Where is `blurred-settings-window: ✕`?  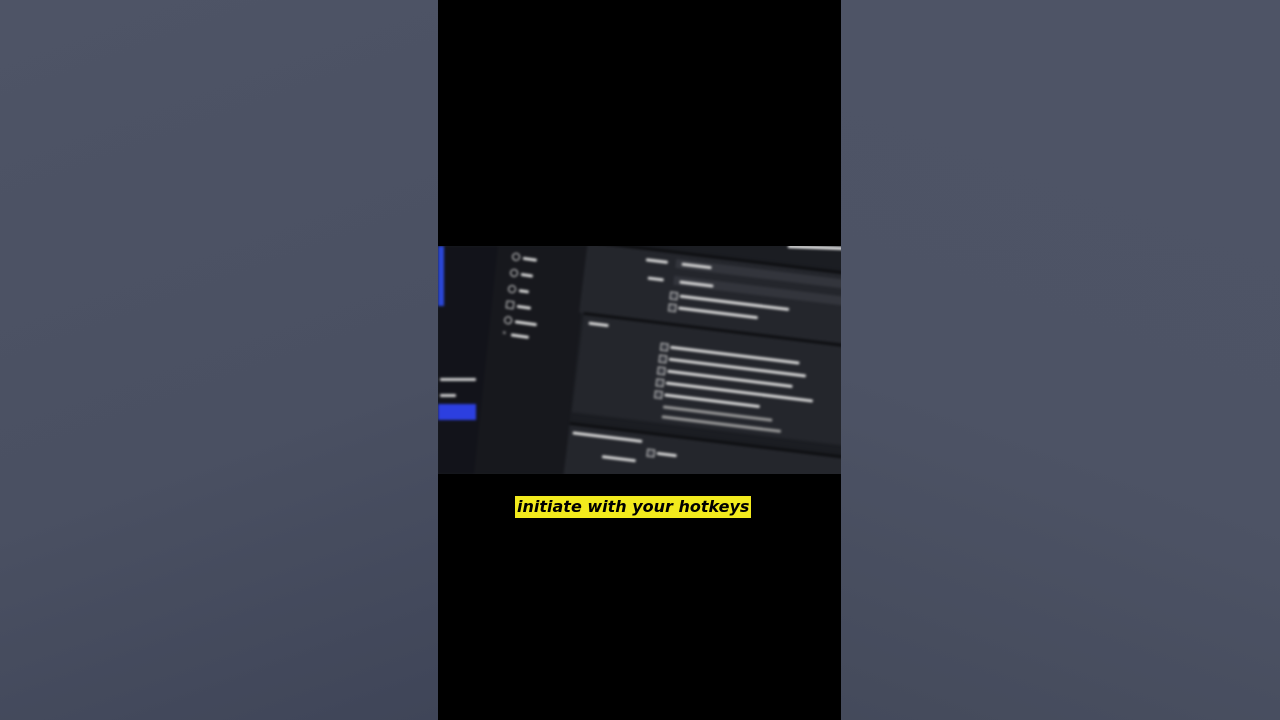 blurred-settings-window: ✕ is located at coordinates (639, 360).